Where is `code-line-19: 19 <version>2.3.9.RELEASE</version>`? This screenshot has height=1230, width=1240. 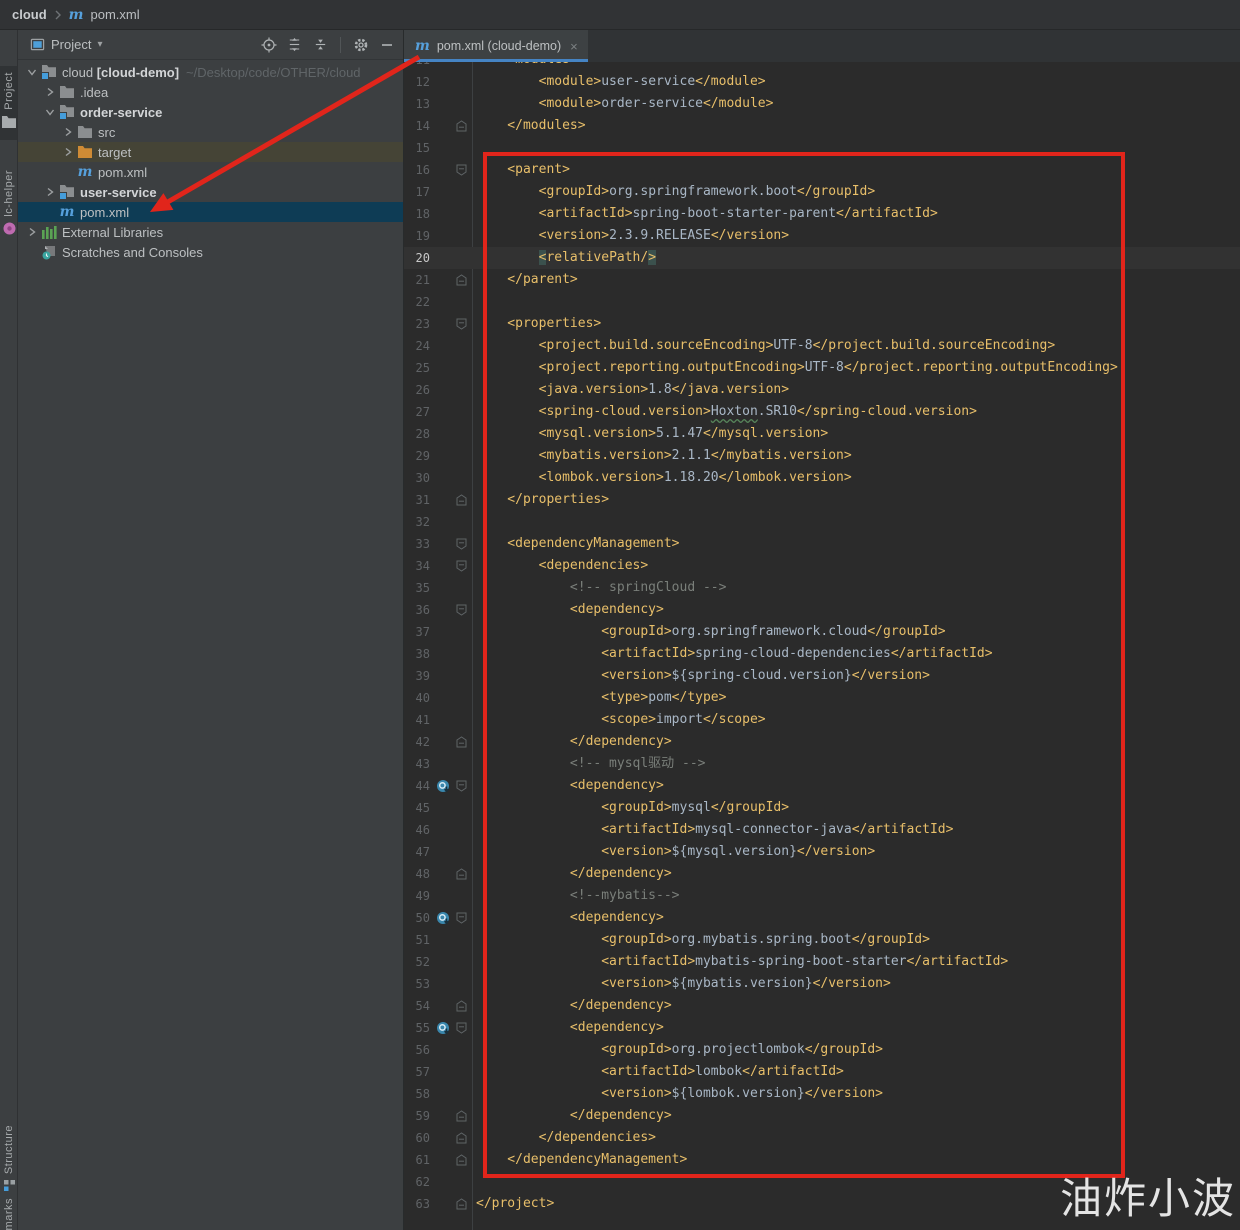 code-line-19: 19 <version>2.3.9.RELEASE</version> is located at coordinates (822, 236).